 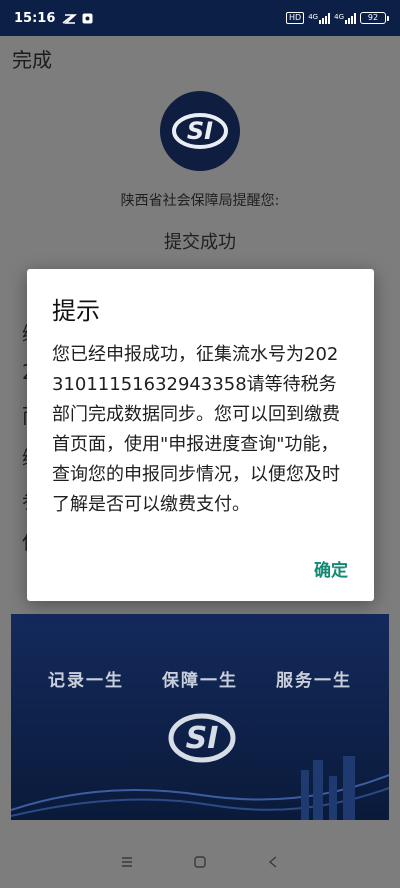 I want to click on network-label-2: 4G, so click(x=339, y=16).